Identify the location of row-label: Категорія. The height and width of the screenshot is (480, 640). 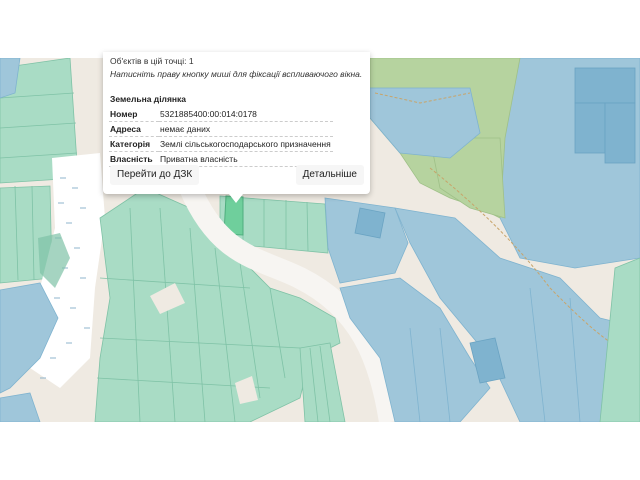
(134, 144).